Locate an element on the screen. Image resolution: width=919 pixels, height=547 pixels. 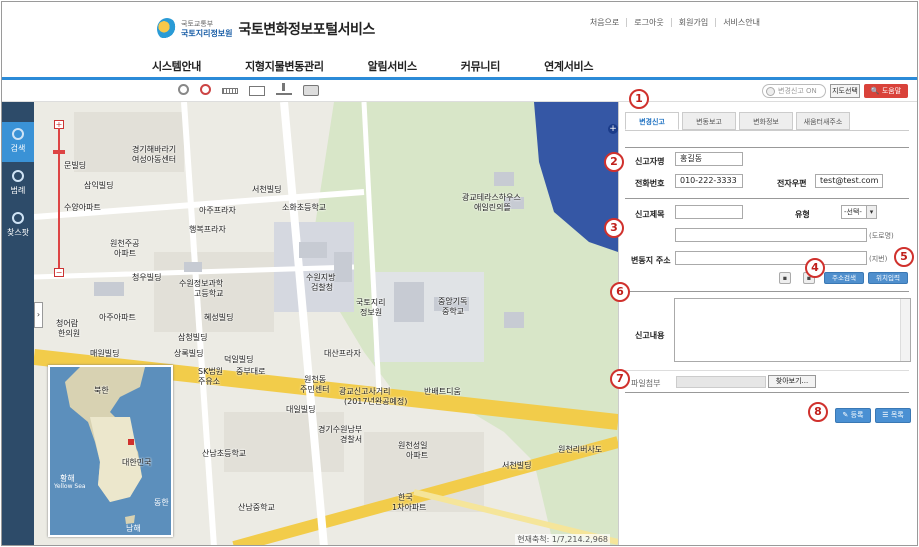
left-rail: 검색 범례 찾스팟 is located at coordinates (18, 323).